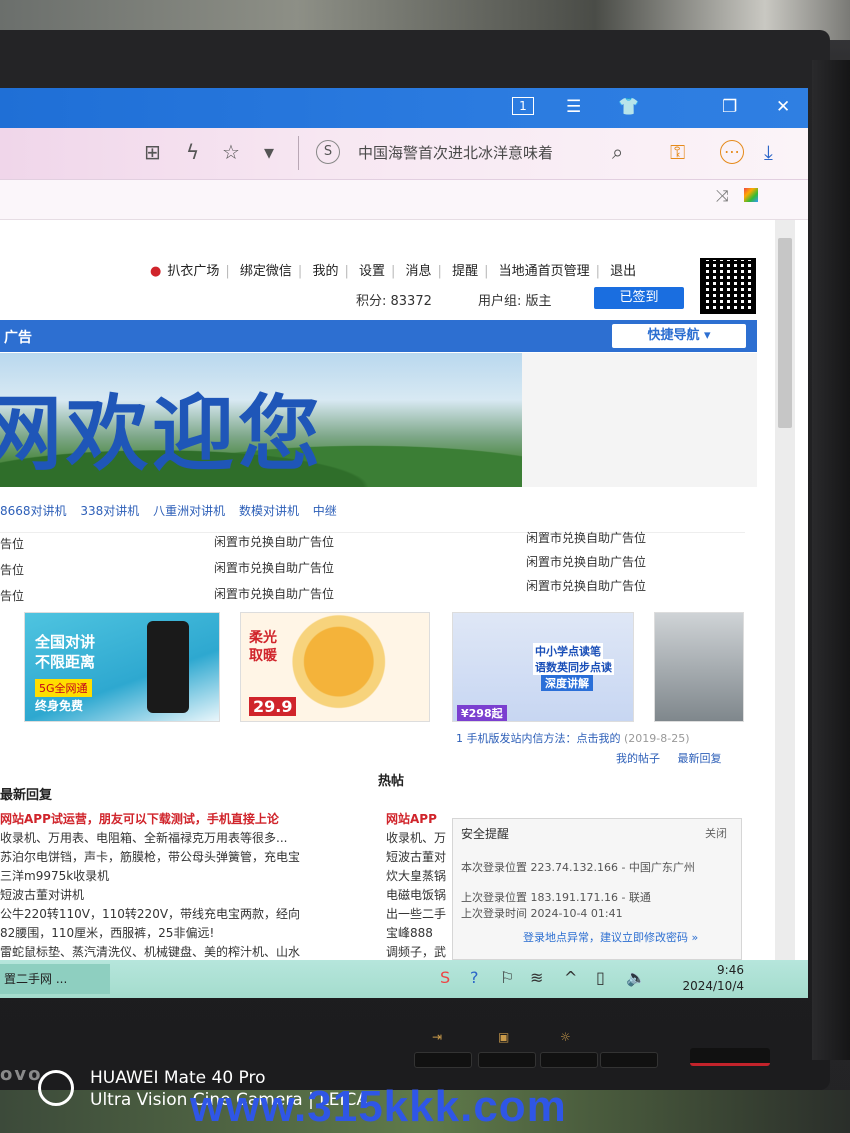 The height and width of the screenshot is (1133, 850). Describe the element at coordinates (378, 1106) in the screenshot. I see `site-watermark: www.315kkk.com` at that location.